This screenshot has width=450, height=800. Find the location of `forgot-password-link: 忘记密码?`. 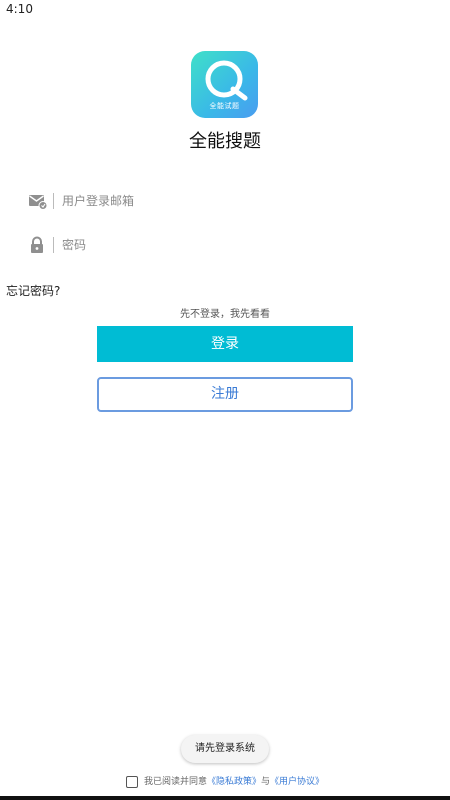

forgot-password-link: 忘记密码? is located at coordinates (33, 290).